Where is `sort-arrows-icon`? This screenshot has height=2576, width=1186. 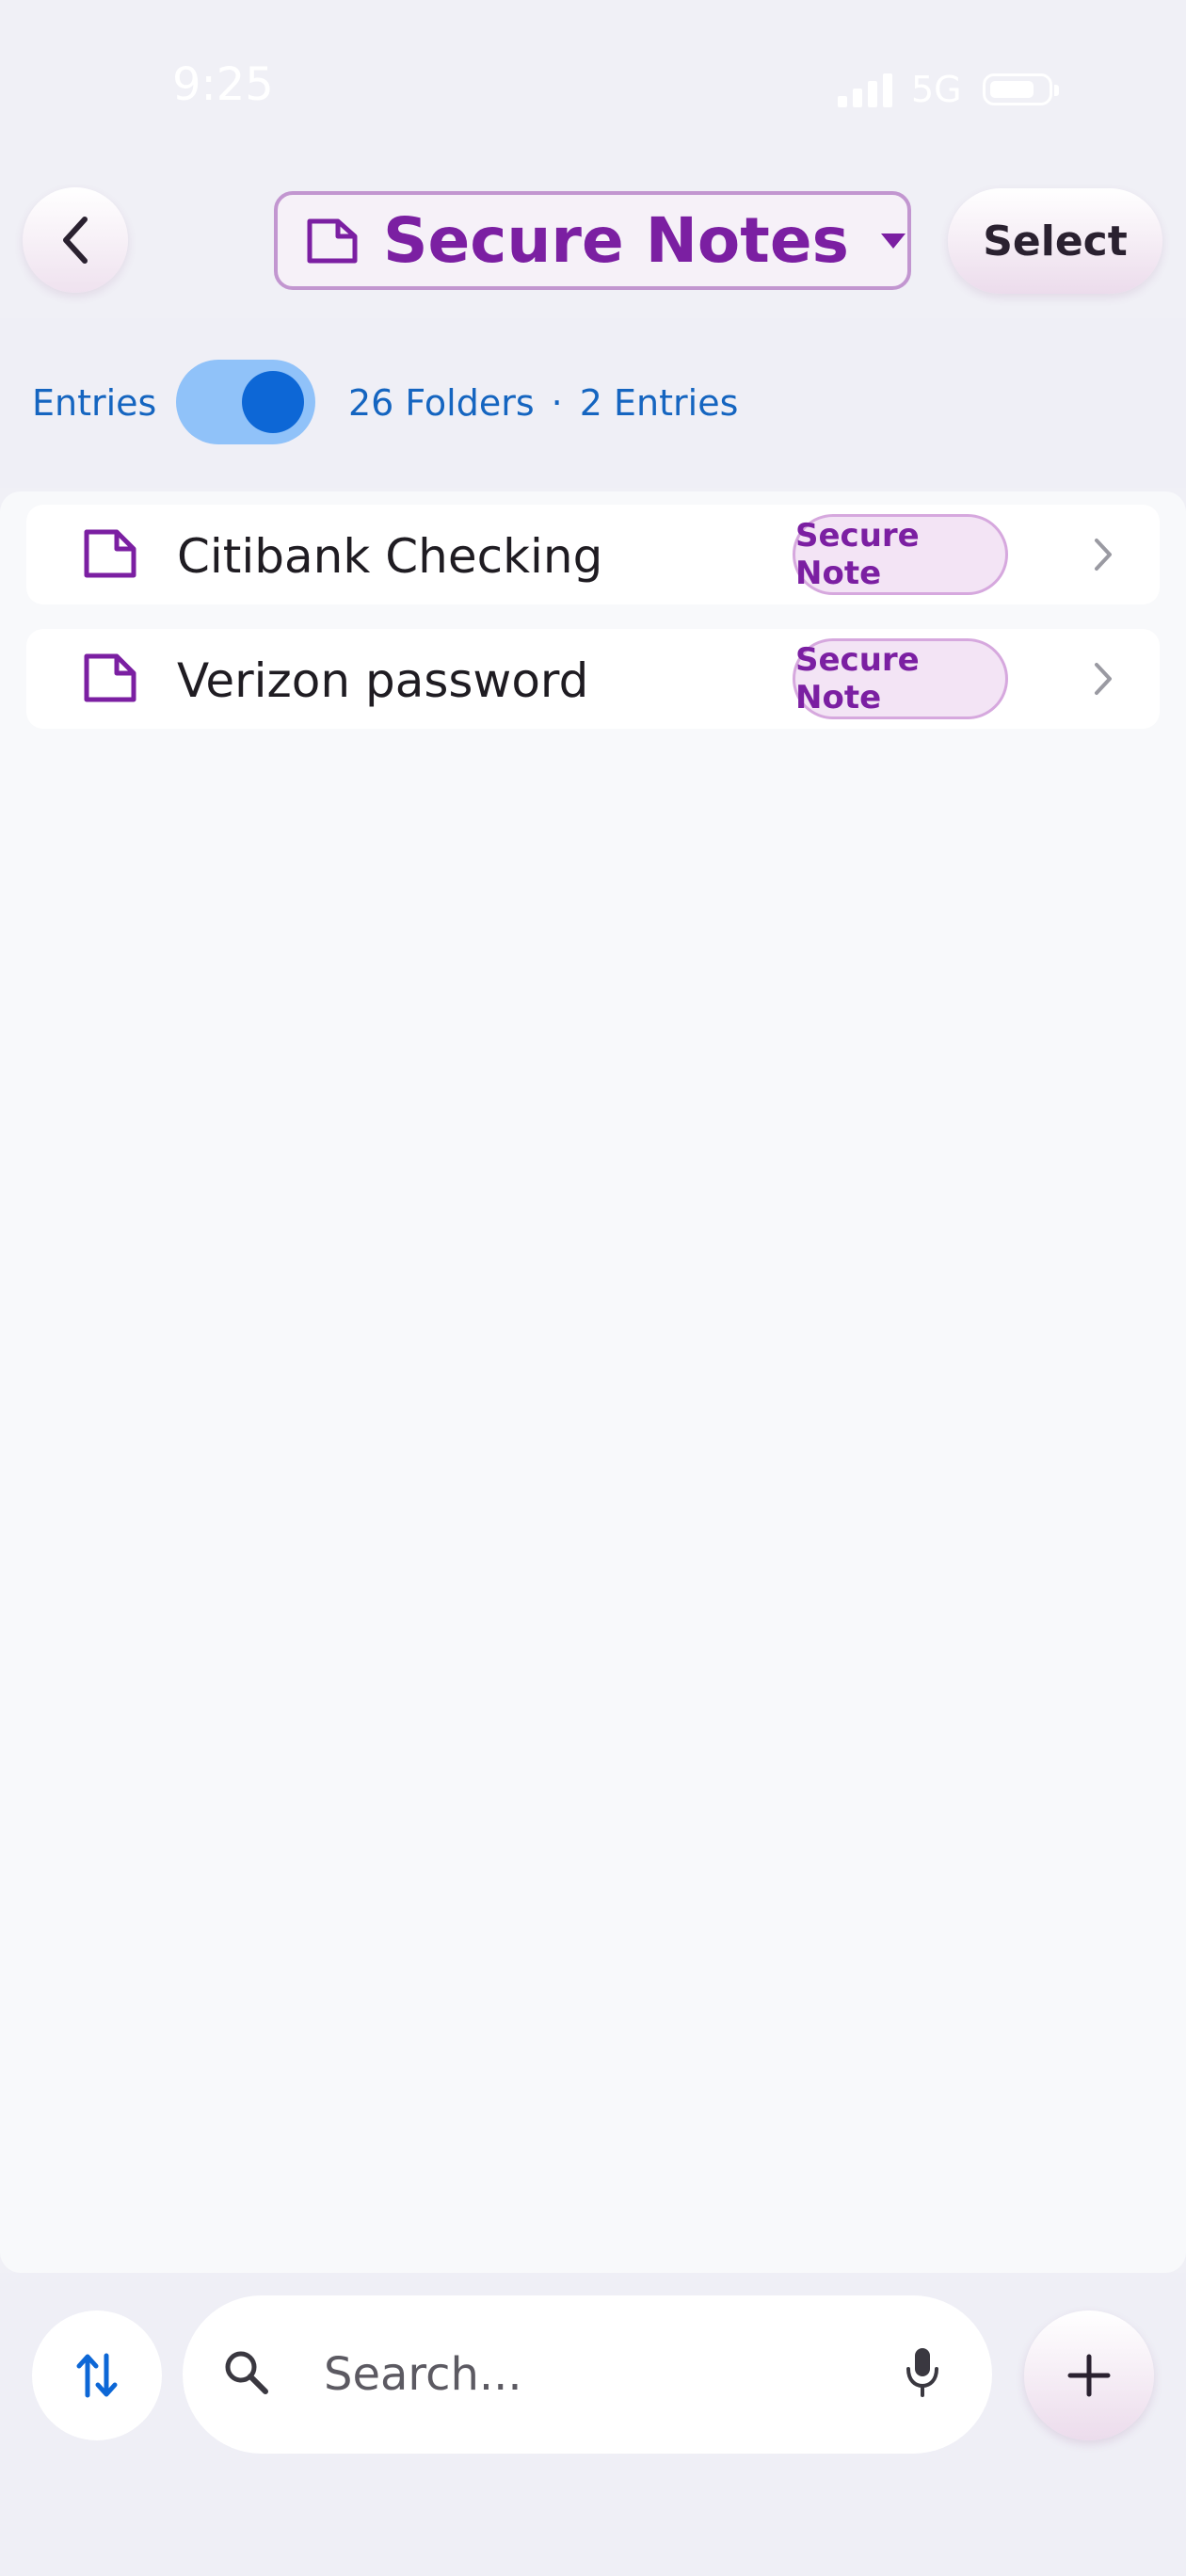
sort-arrows-icon is located at coordinates (97, 2375).